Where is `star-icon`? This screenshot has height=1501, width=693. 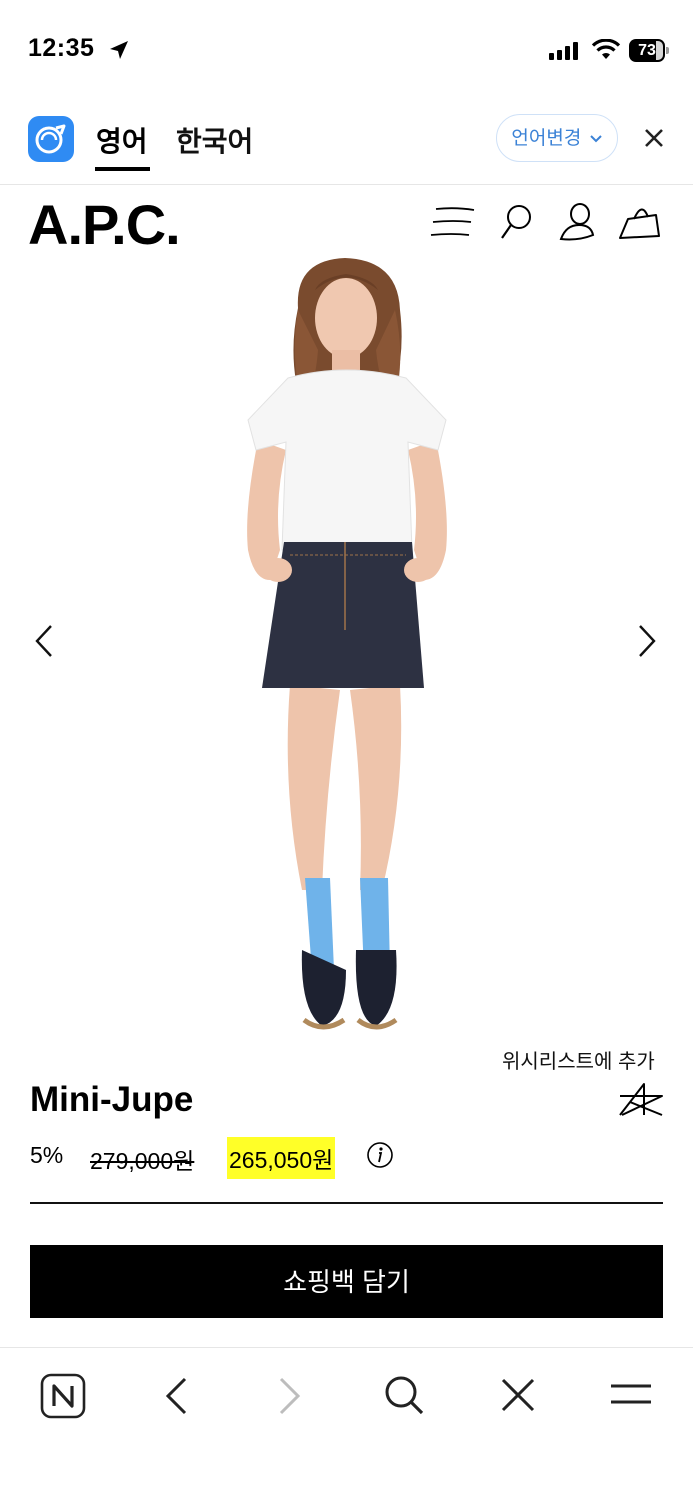 star-icon is located at coordinates (641, 1100).